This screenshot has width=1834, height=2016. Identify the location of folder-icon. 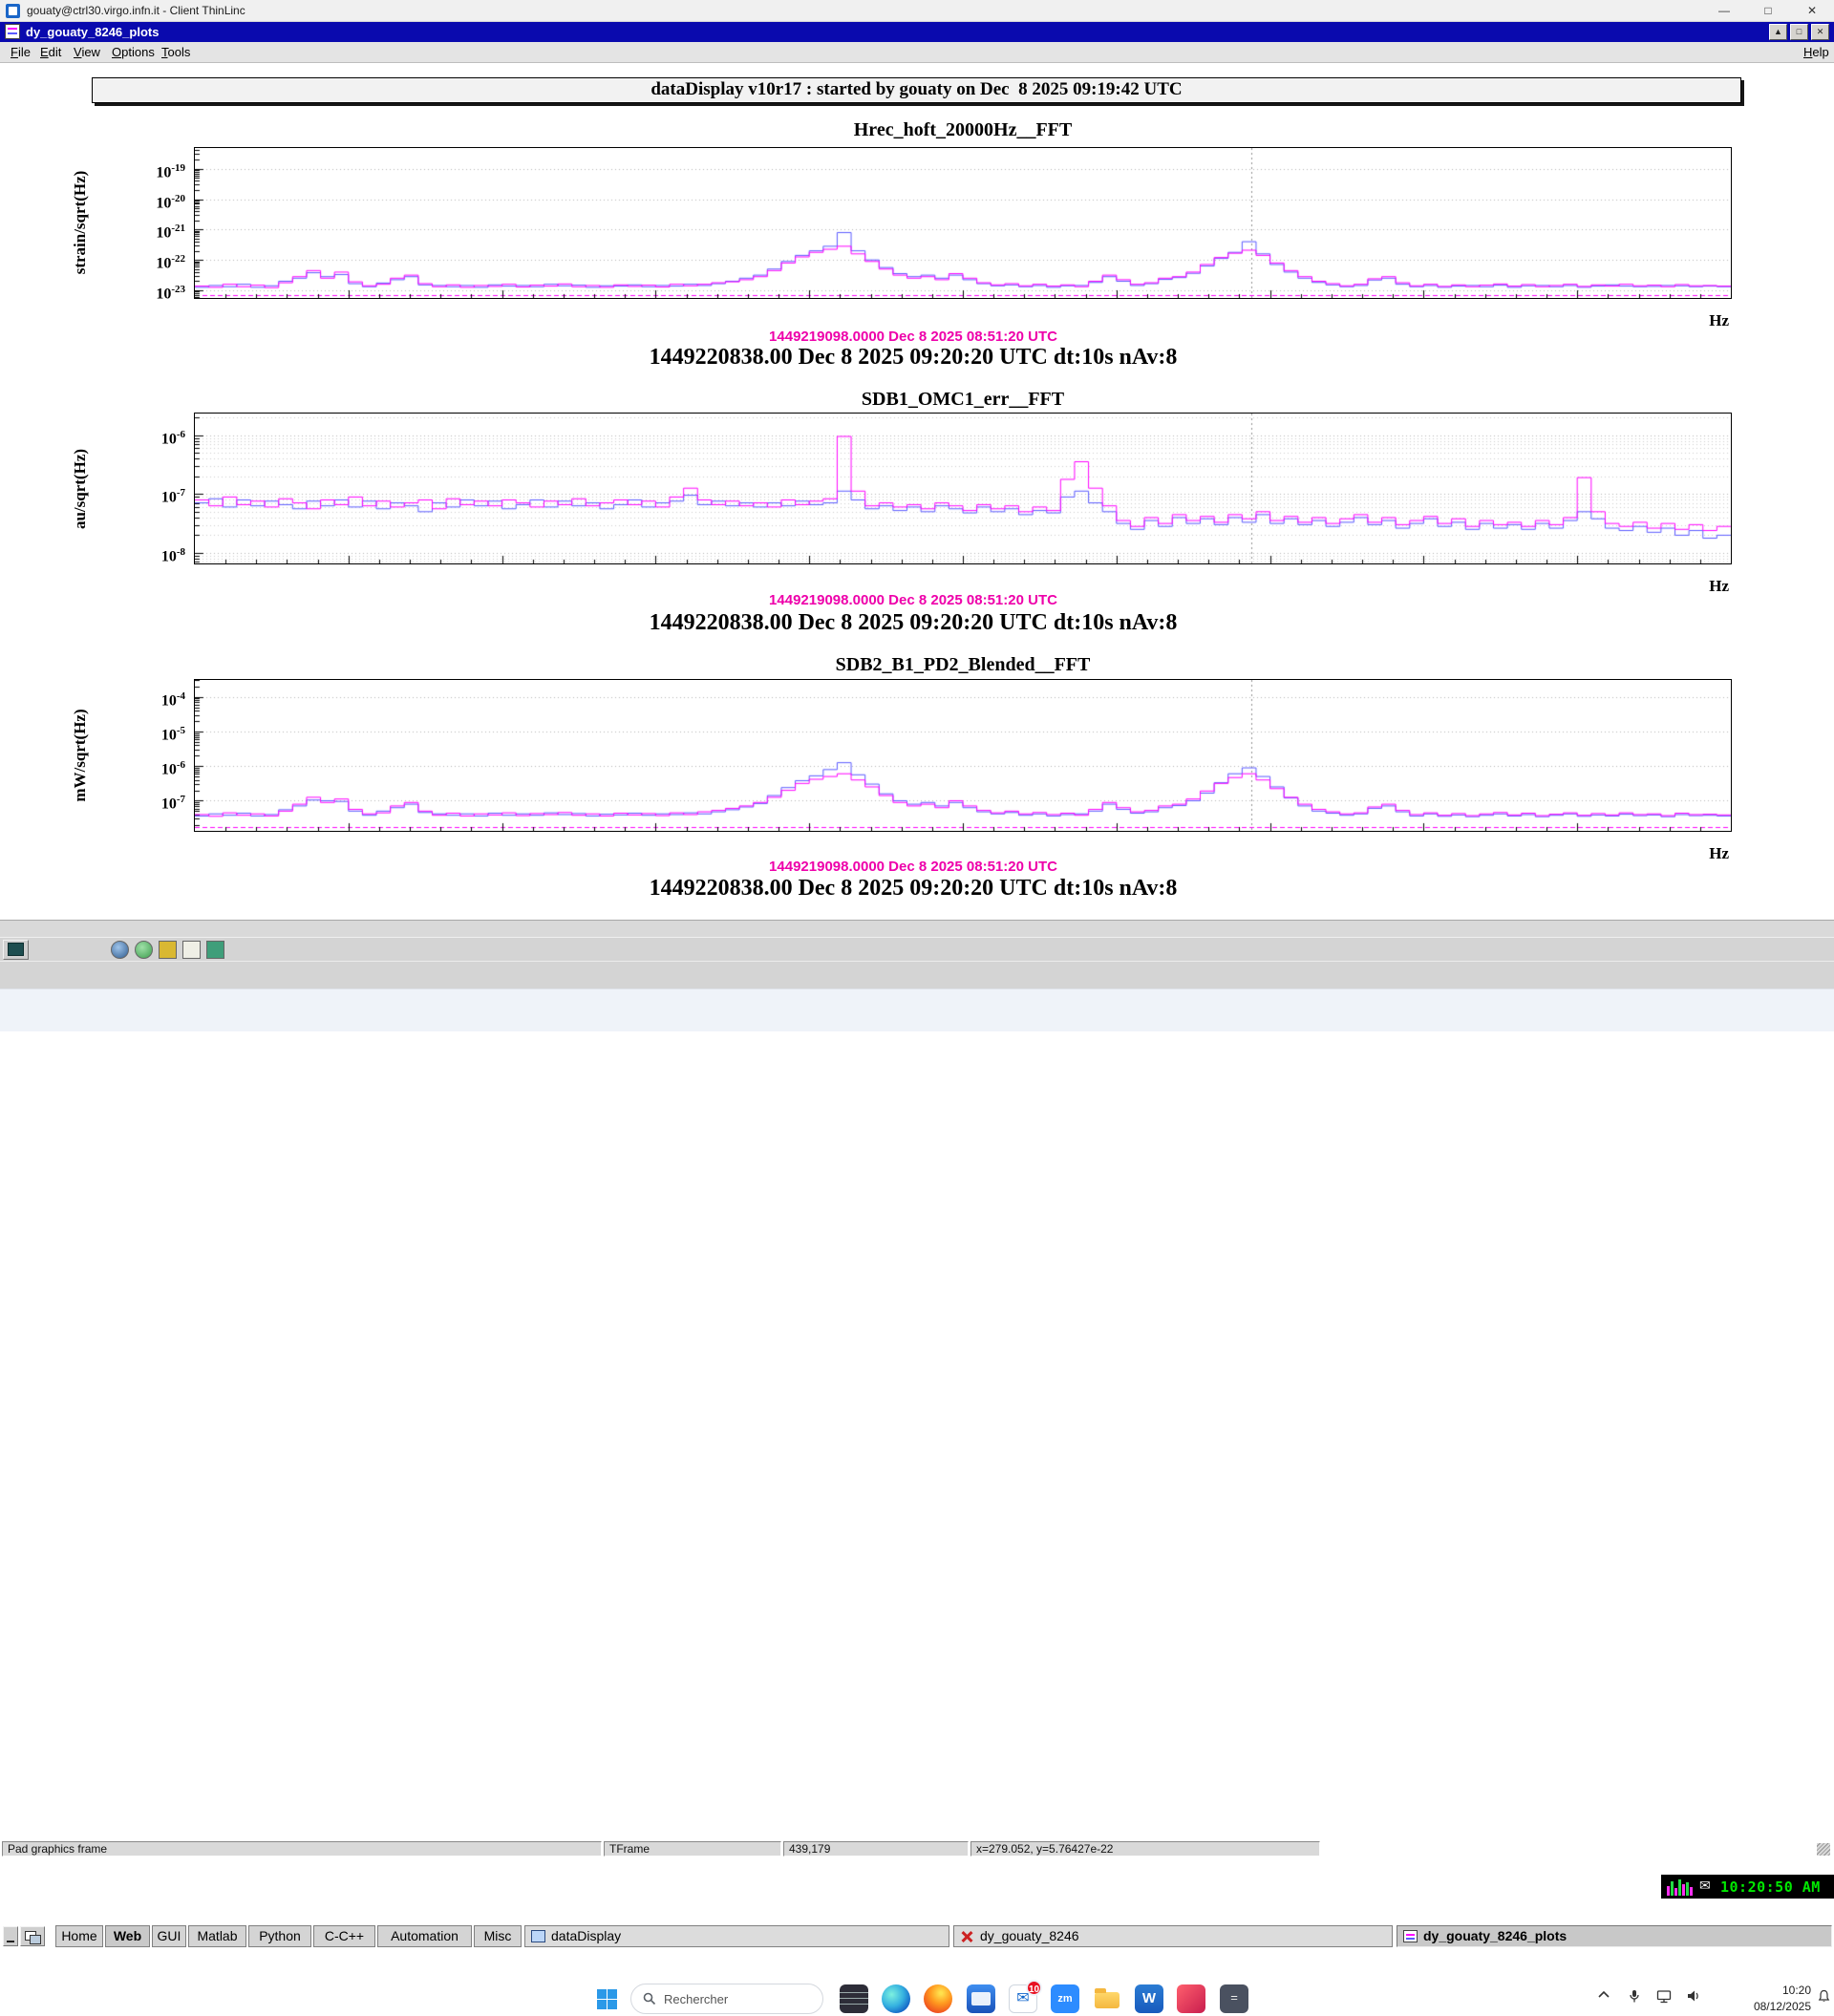
(1107, 1998).